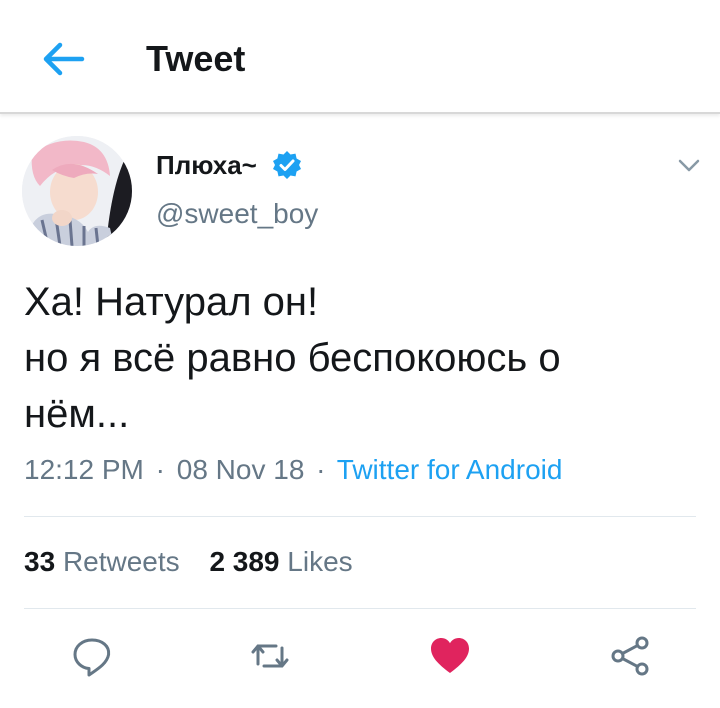  I want to click on tweet-menu-button, so click(689, 165).